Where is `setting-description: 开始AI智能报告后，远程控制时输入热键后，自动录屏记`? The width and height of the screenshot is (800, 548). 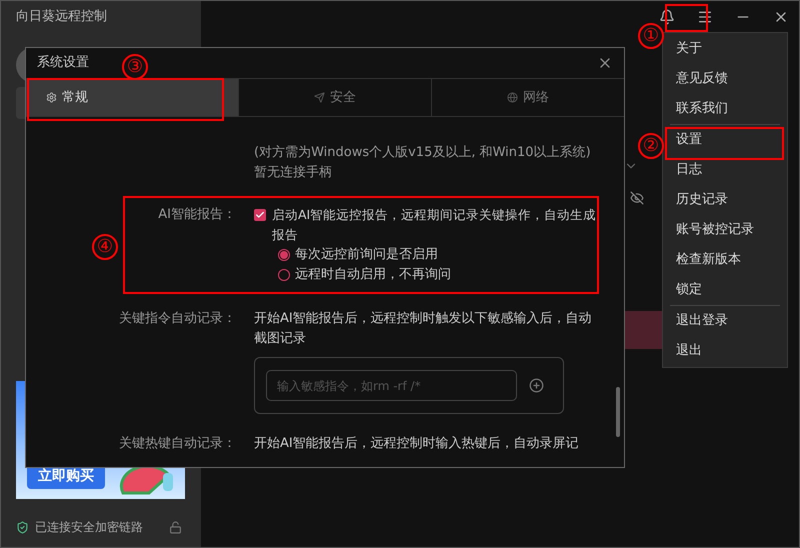
setting-description: 开始AI智能报告后，远程控制时输入热键后，自动录屏记 is located at coordinates (416, 444).